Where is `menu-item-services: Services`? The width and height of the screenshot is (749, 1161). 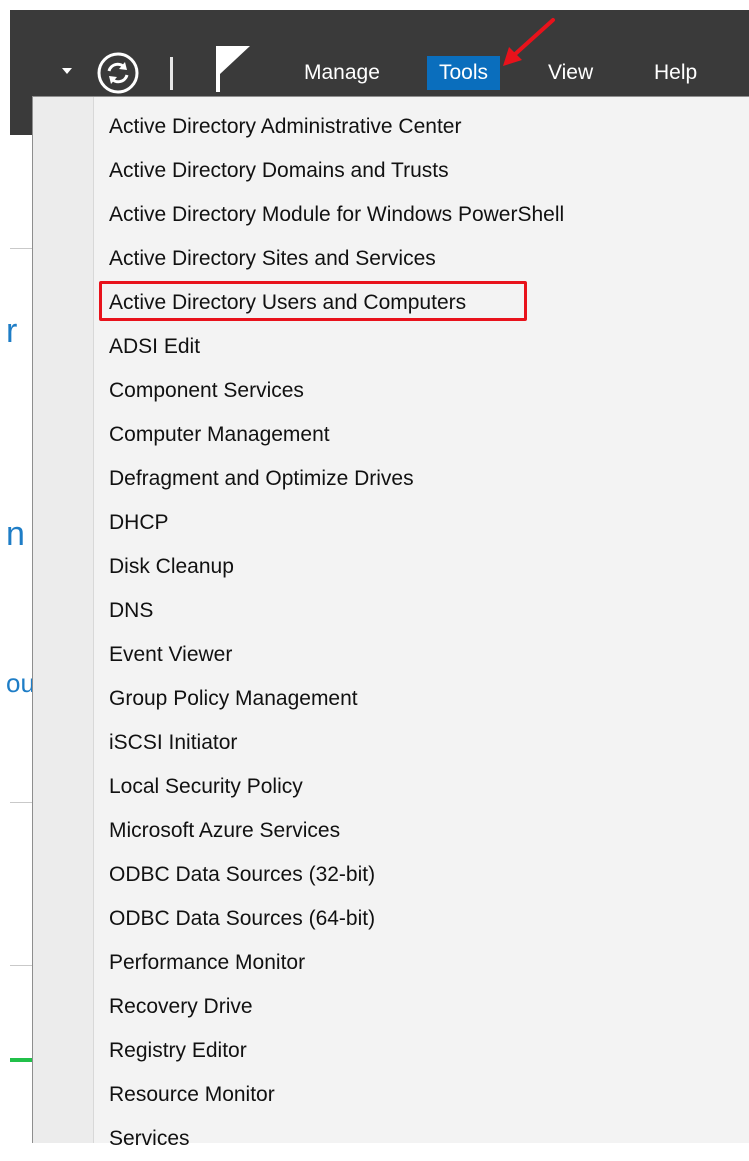 menu-item-services: Services is located at coordinates (391, 1139).